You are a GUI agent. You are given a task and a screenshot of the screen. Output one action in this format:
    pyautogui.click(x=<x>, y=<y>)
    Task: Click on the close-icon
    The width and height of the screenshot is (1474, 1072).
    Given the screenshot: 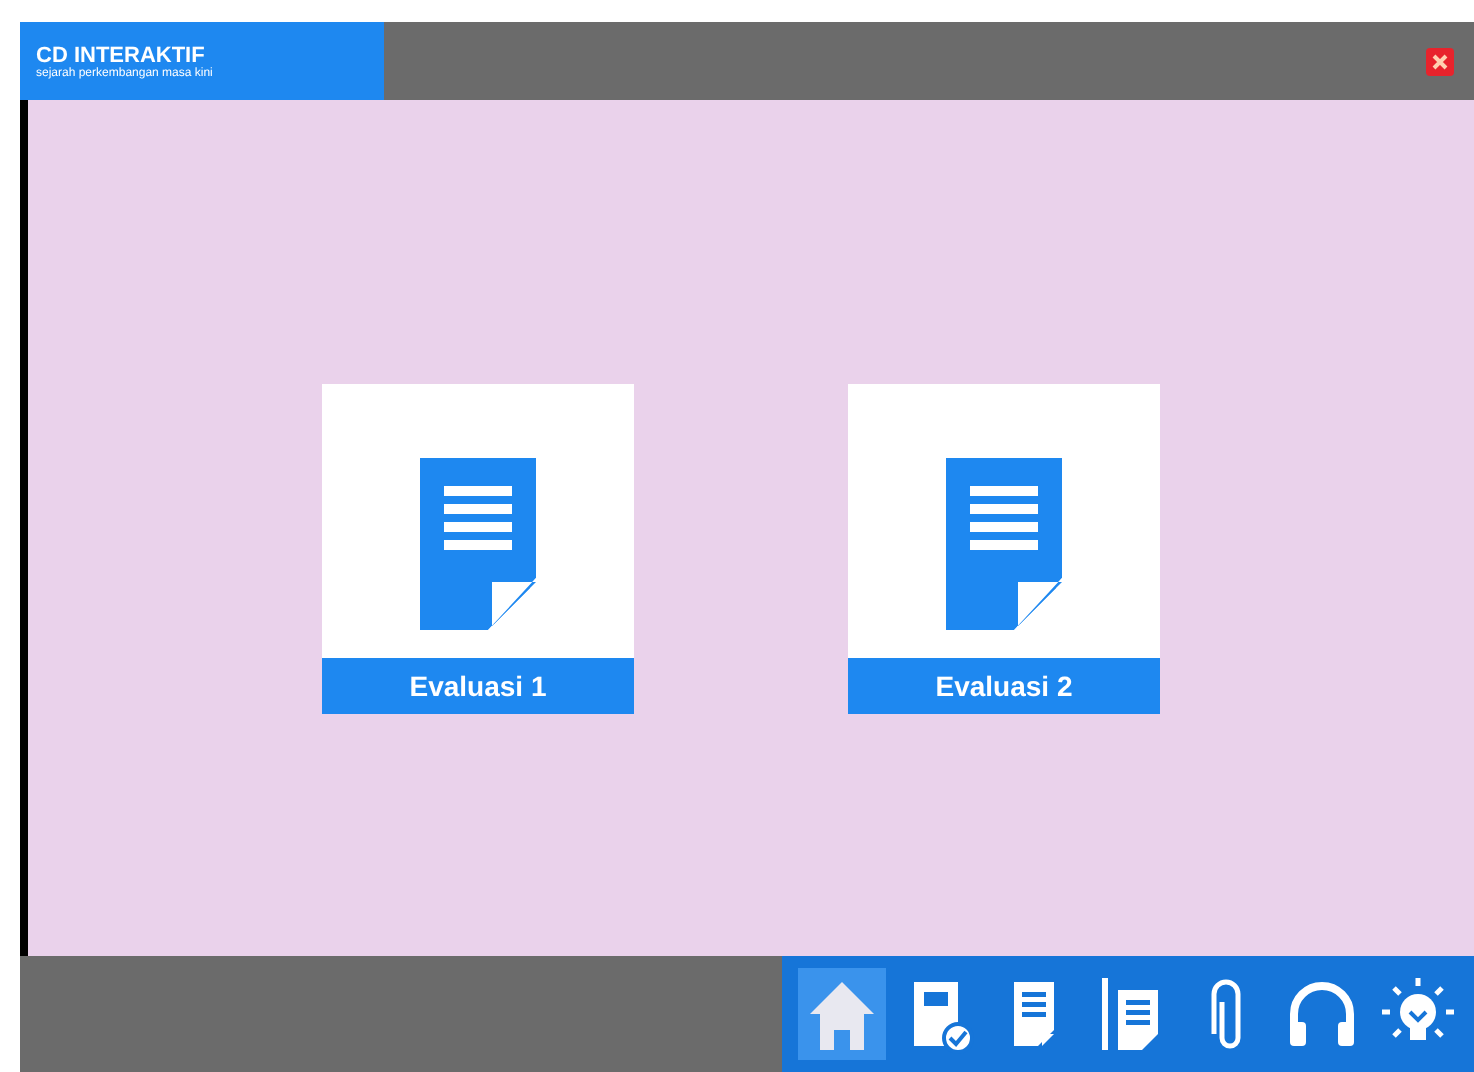 What is the action you would take?
    pyautogui.click(x=1440, y=61)
    